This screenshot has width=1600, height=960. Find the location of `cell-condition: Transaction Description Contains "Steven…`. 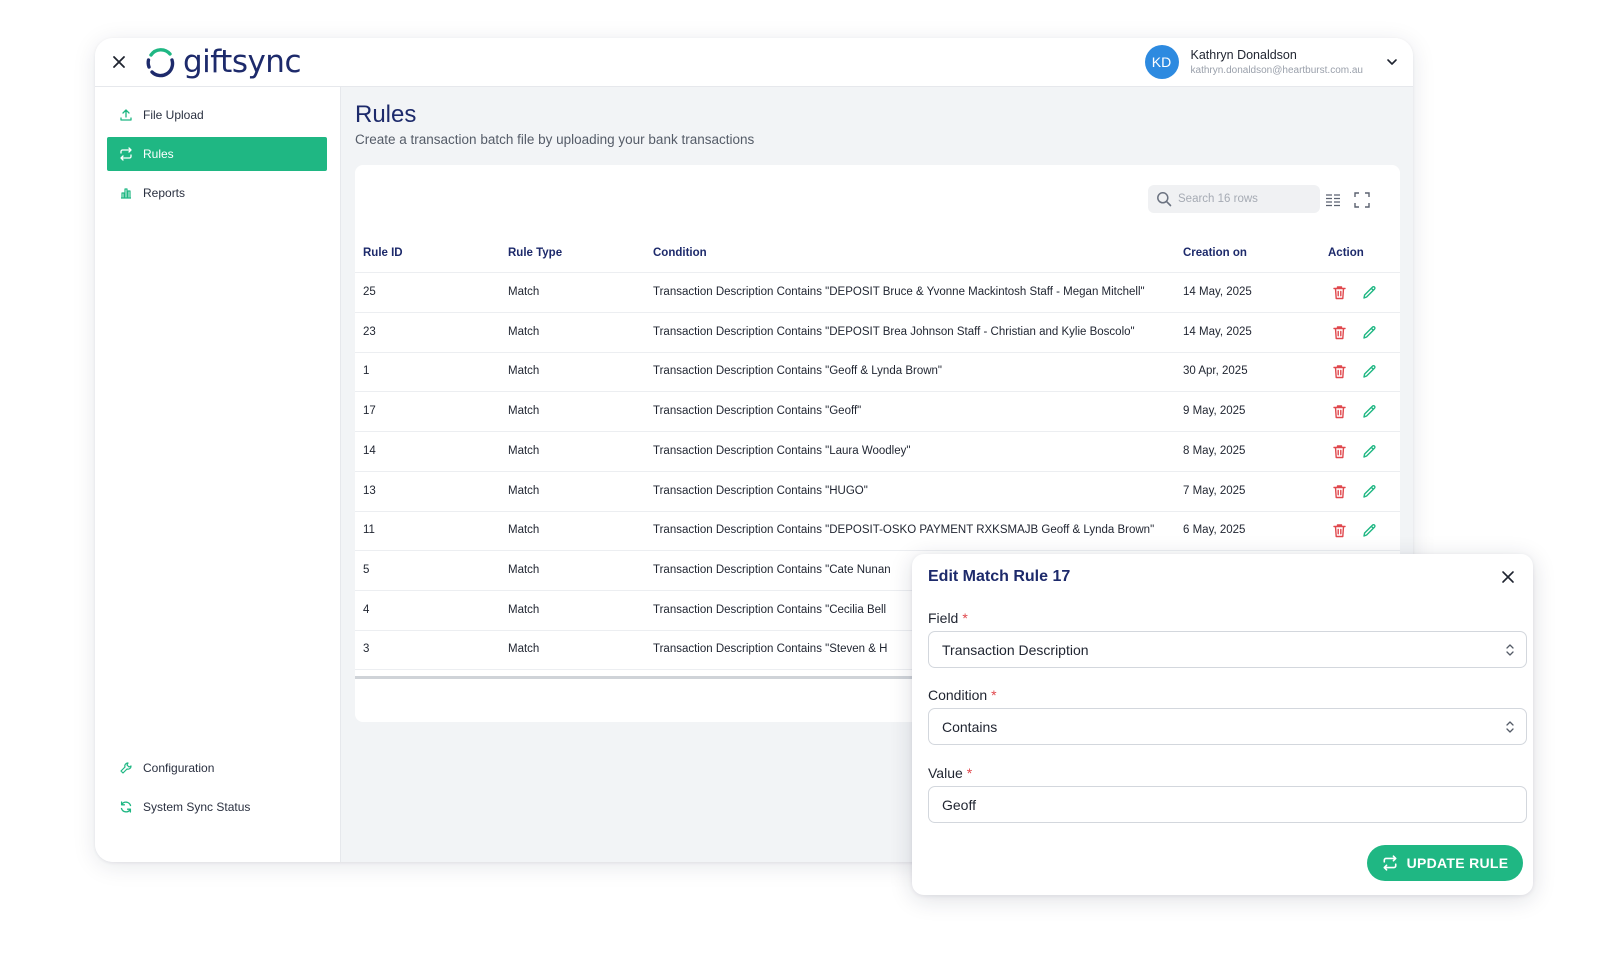

cell-condition: Transaction Description Contains "Steven… is located at coordinates (770, 649).